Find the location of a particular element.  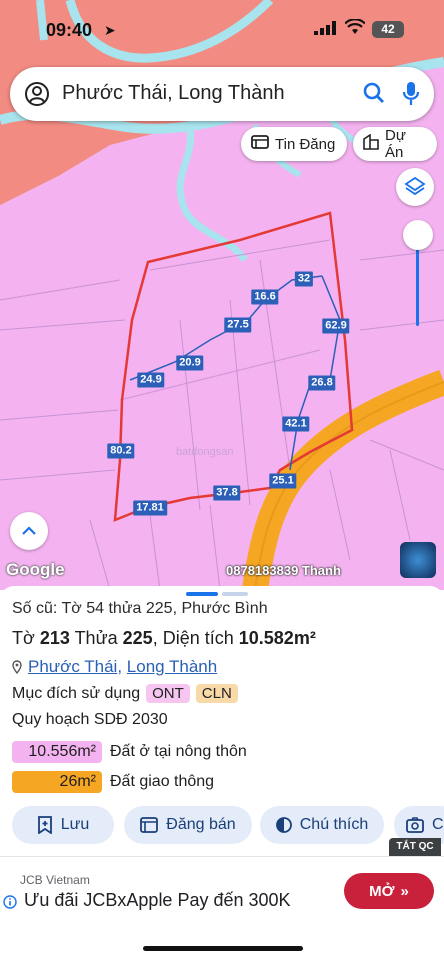

purpose-tag: CLN is located at coordinates (216, 693).